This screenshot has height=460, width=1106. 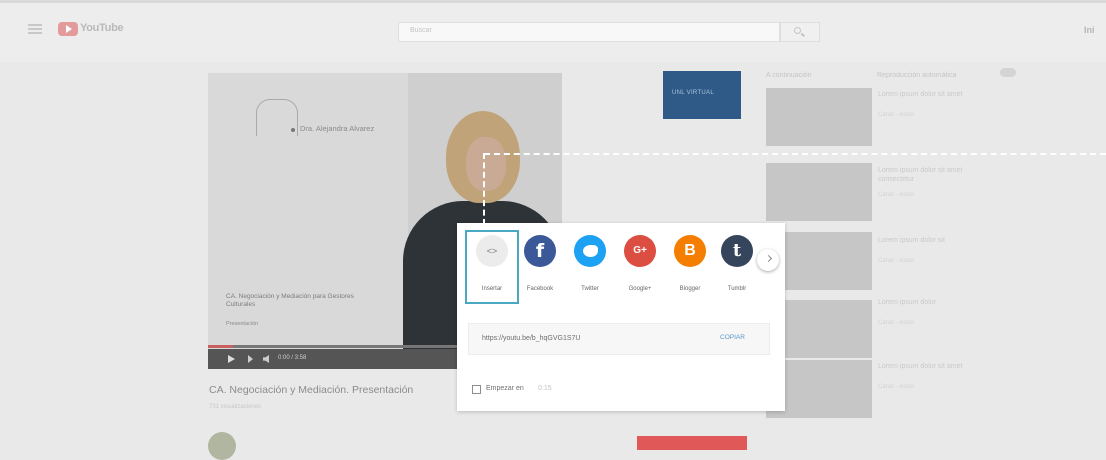 I want to click on google-plus-icon: G+, so click(x=640, y=251).